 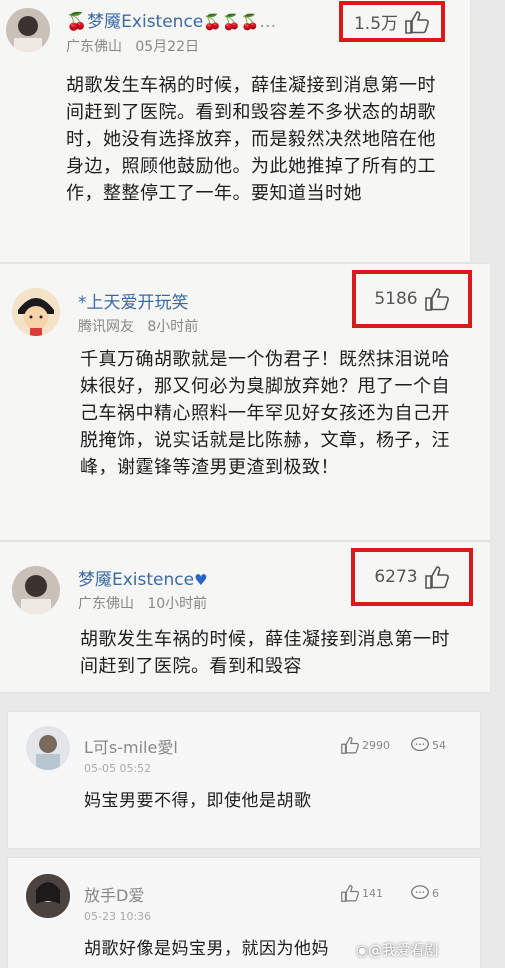 What do you see at coordinates (133, 300) in the screenshot?
I see `username: *上天爱开玩笑` at bounding box center [133, 300].